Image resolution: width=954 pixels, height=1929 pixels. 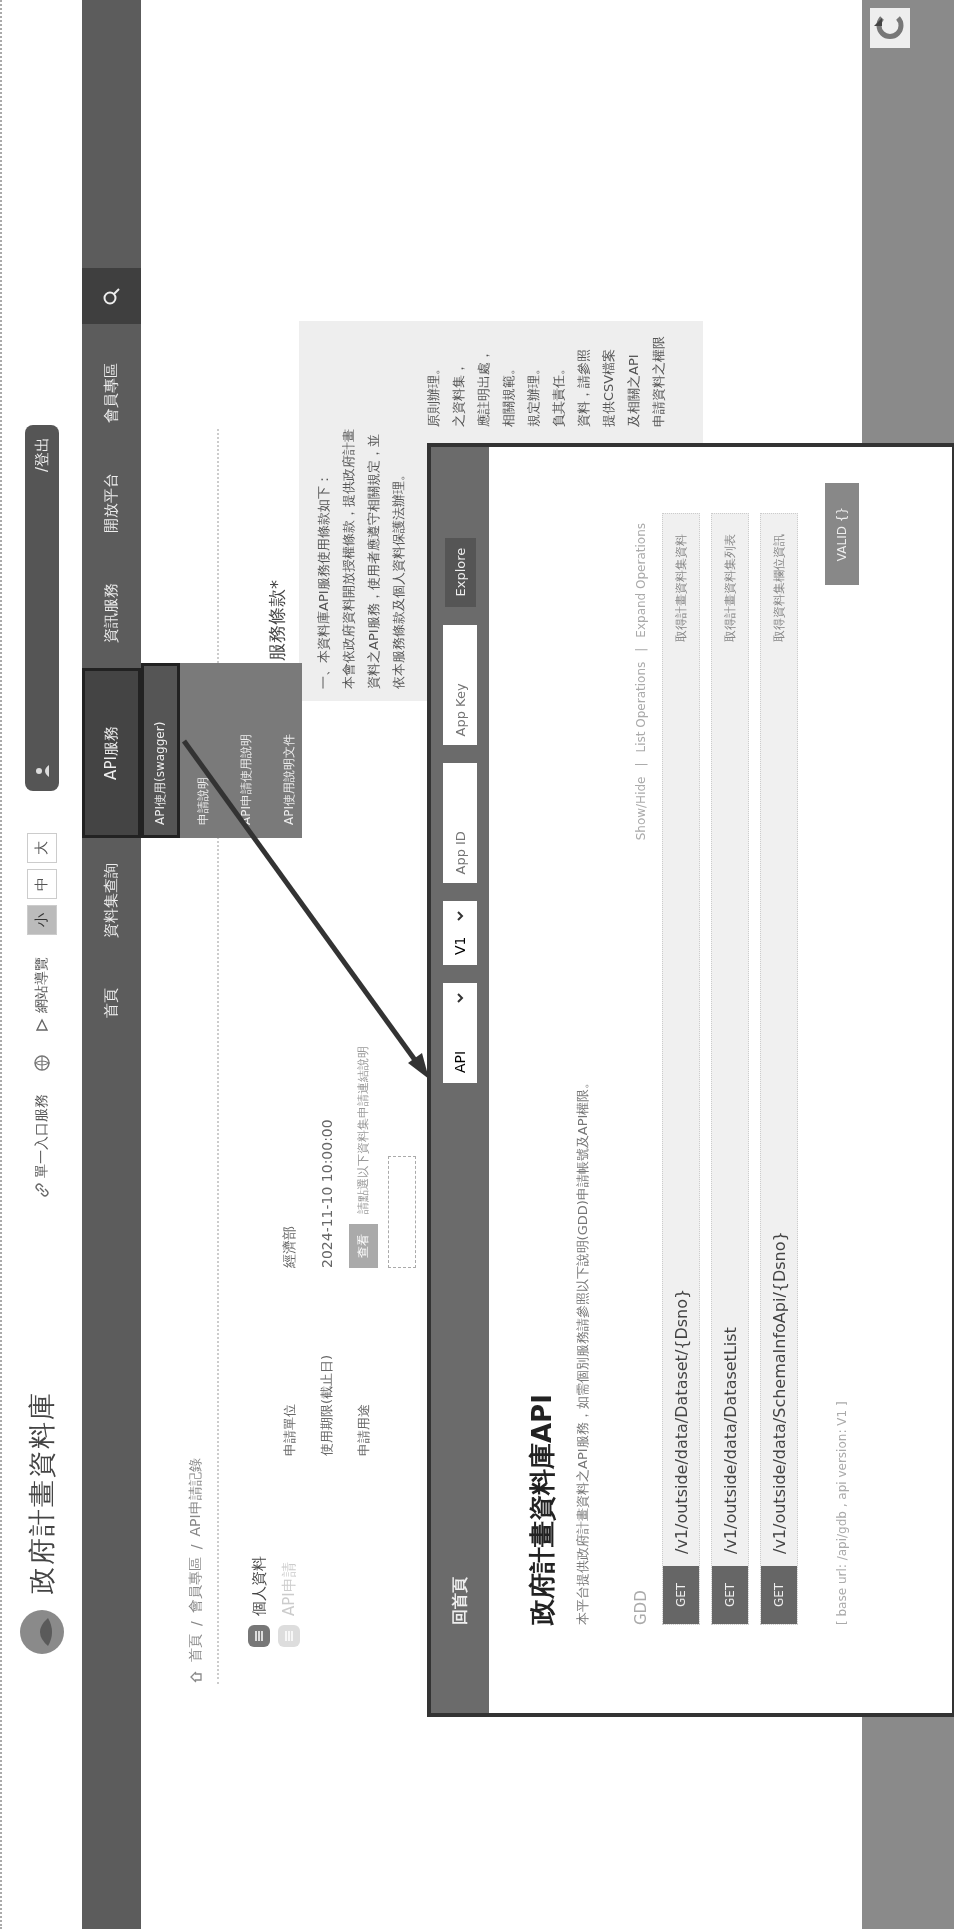 I want to click on sidebar-item: 個人資料, so click(x=259, y=1552).